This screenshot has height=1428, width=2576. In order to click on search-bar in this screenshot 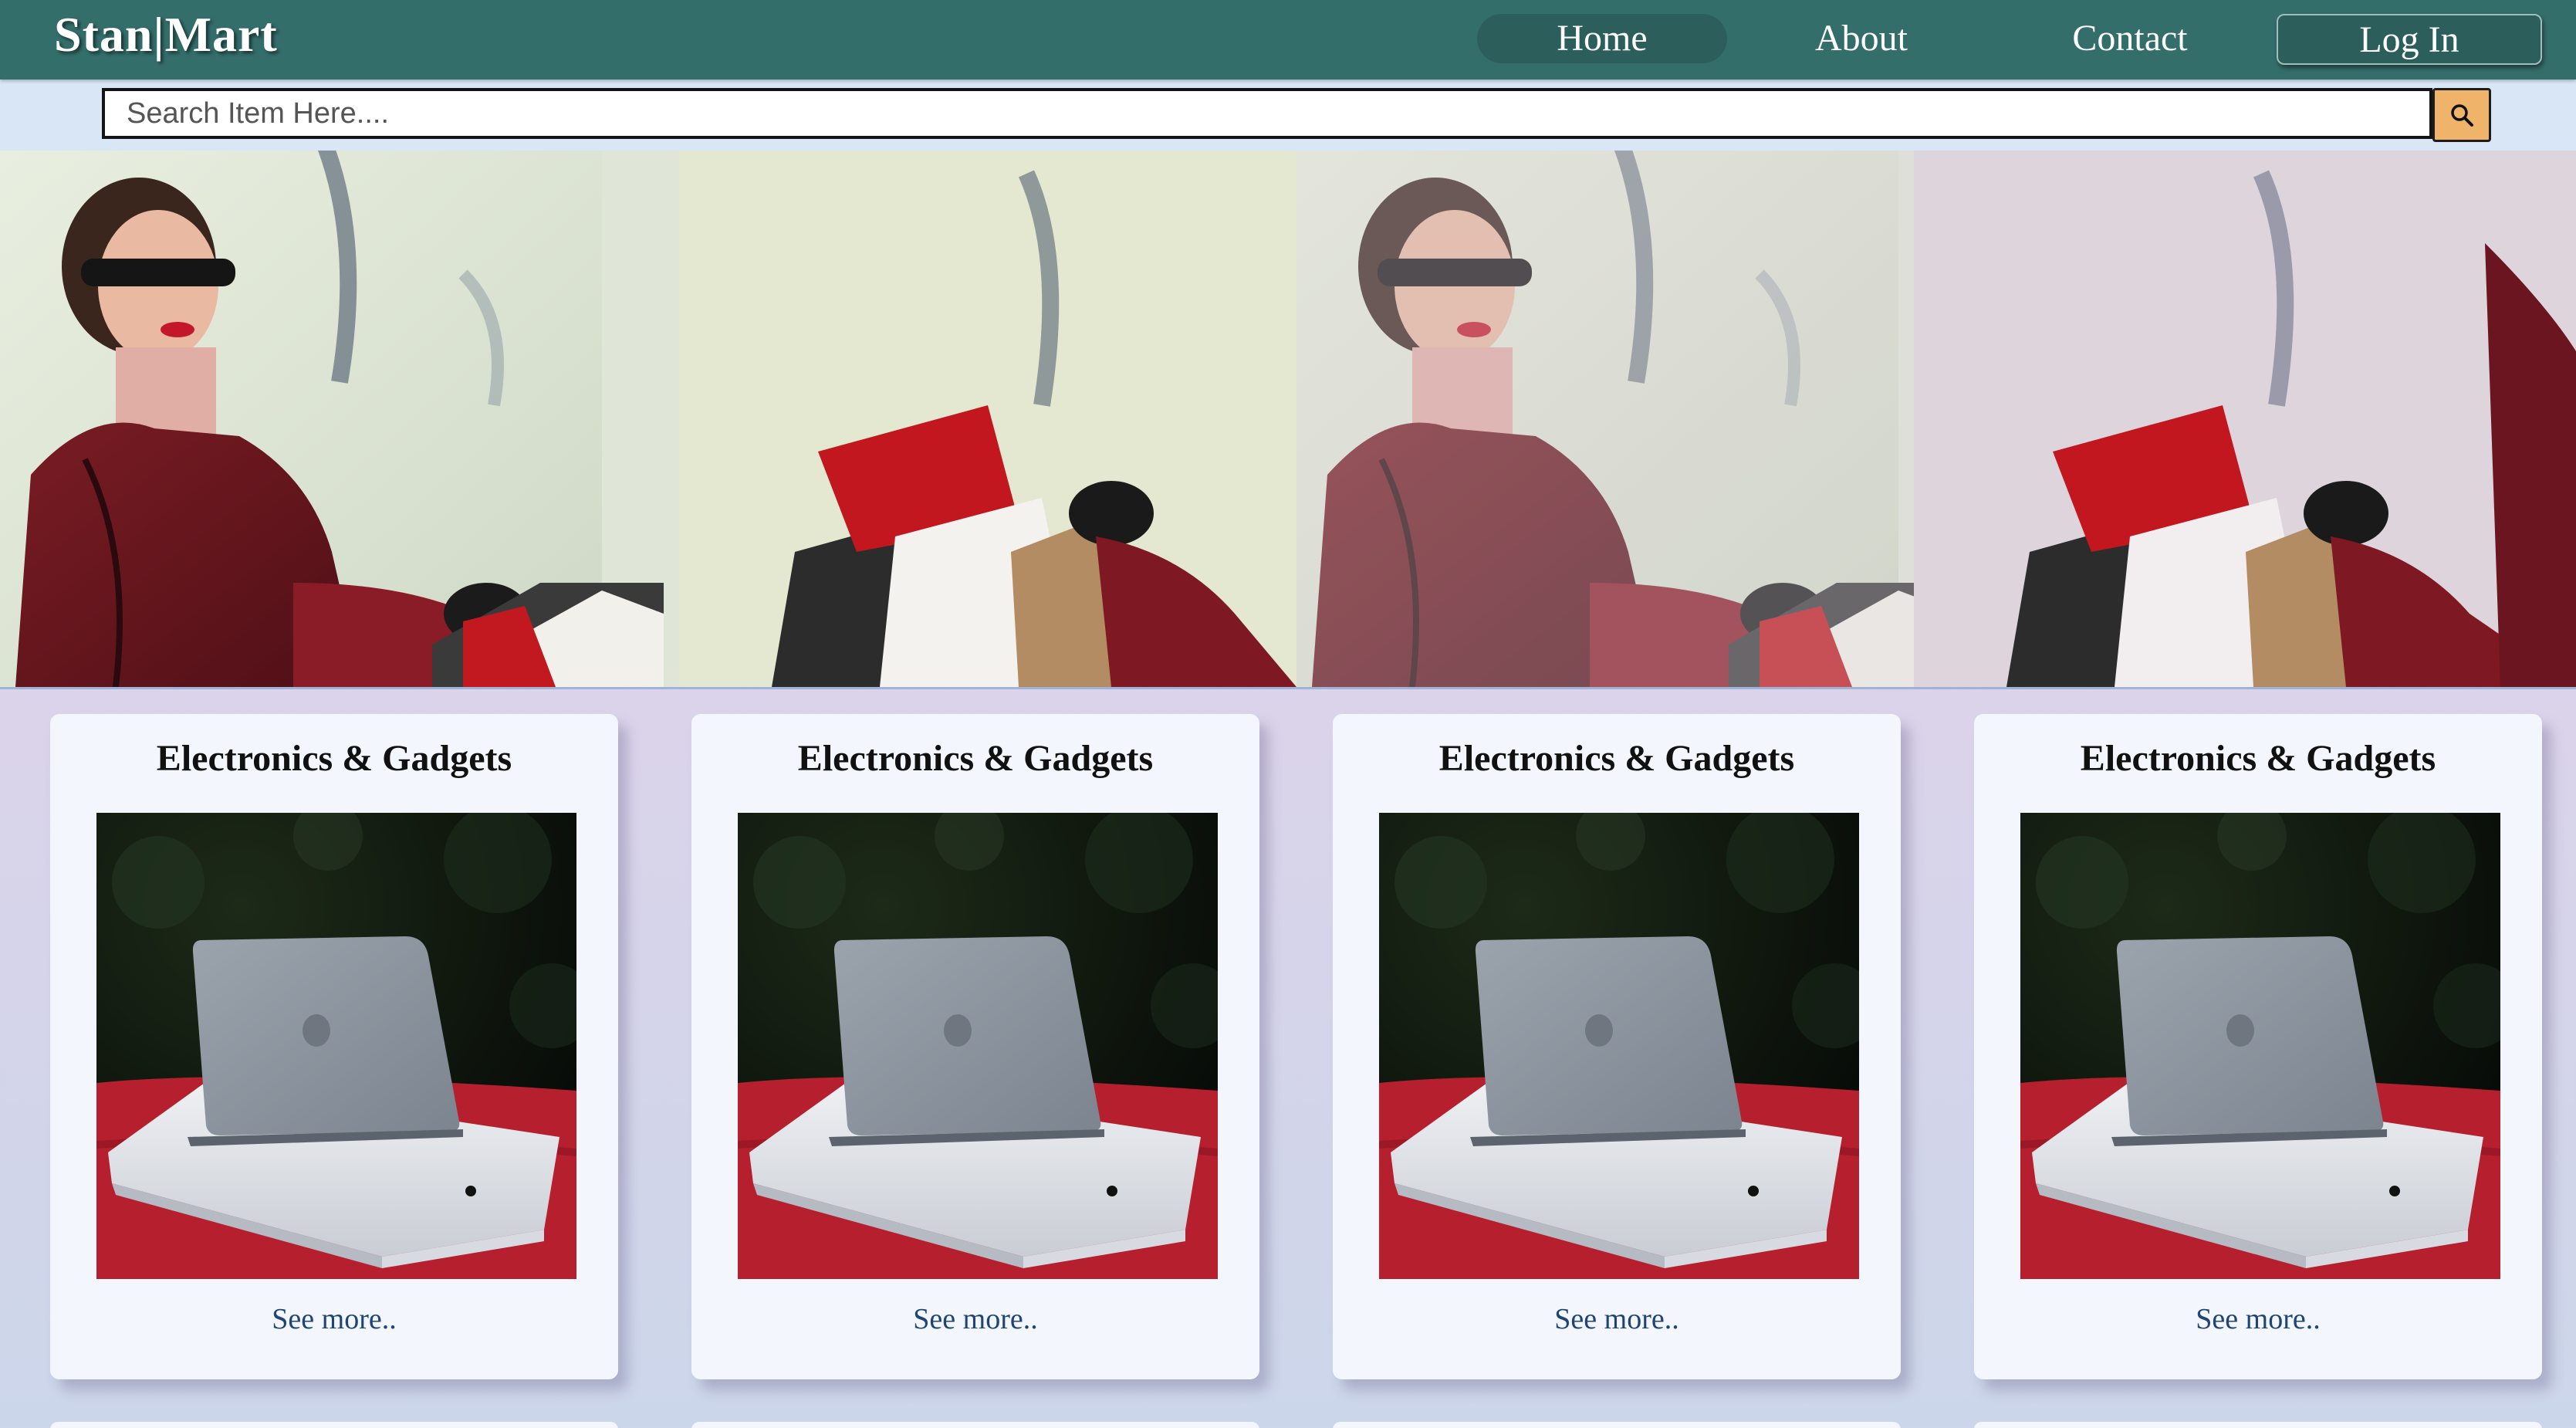, I will do `click(1288, 115)`.